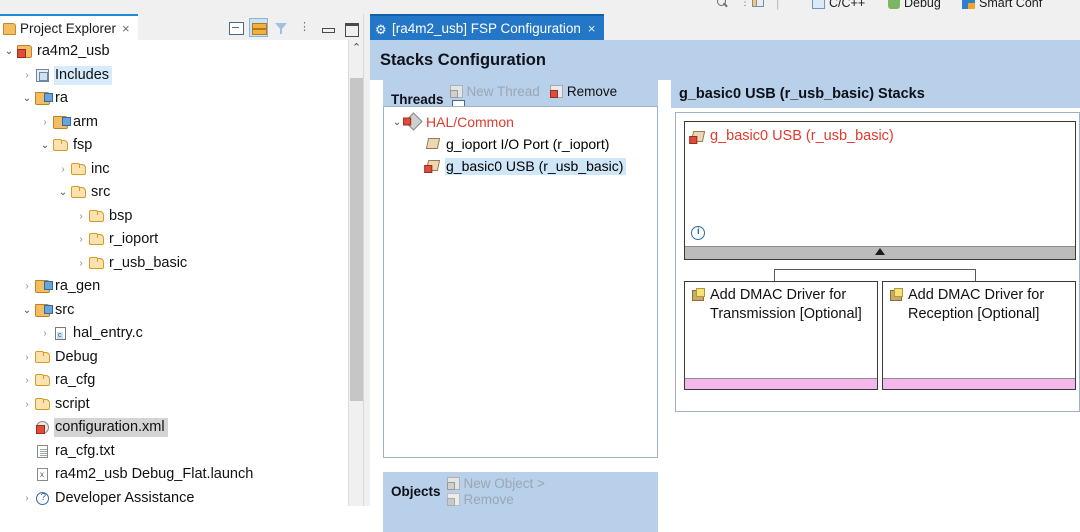 The image size is (1080, 532). What do you see at coordinates (174, 358) in the screenshot?
I see `tree-item: › Debug` at bounding box center [174, 358].